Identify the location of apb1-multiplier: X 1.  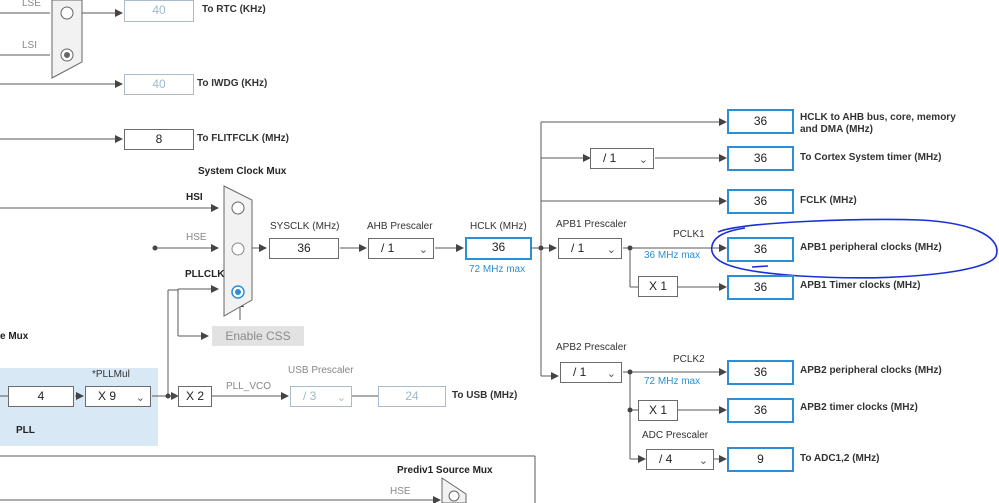
(658, 286).